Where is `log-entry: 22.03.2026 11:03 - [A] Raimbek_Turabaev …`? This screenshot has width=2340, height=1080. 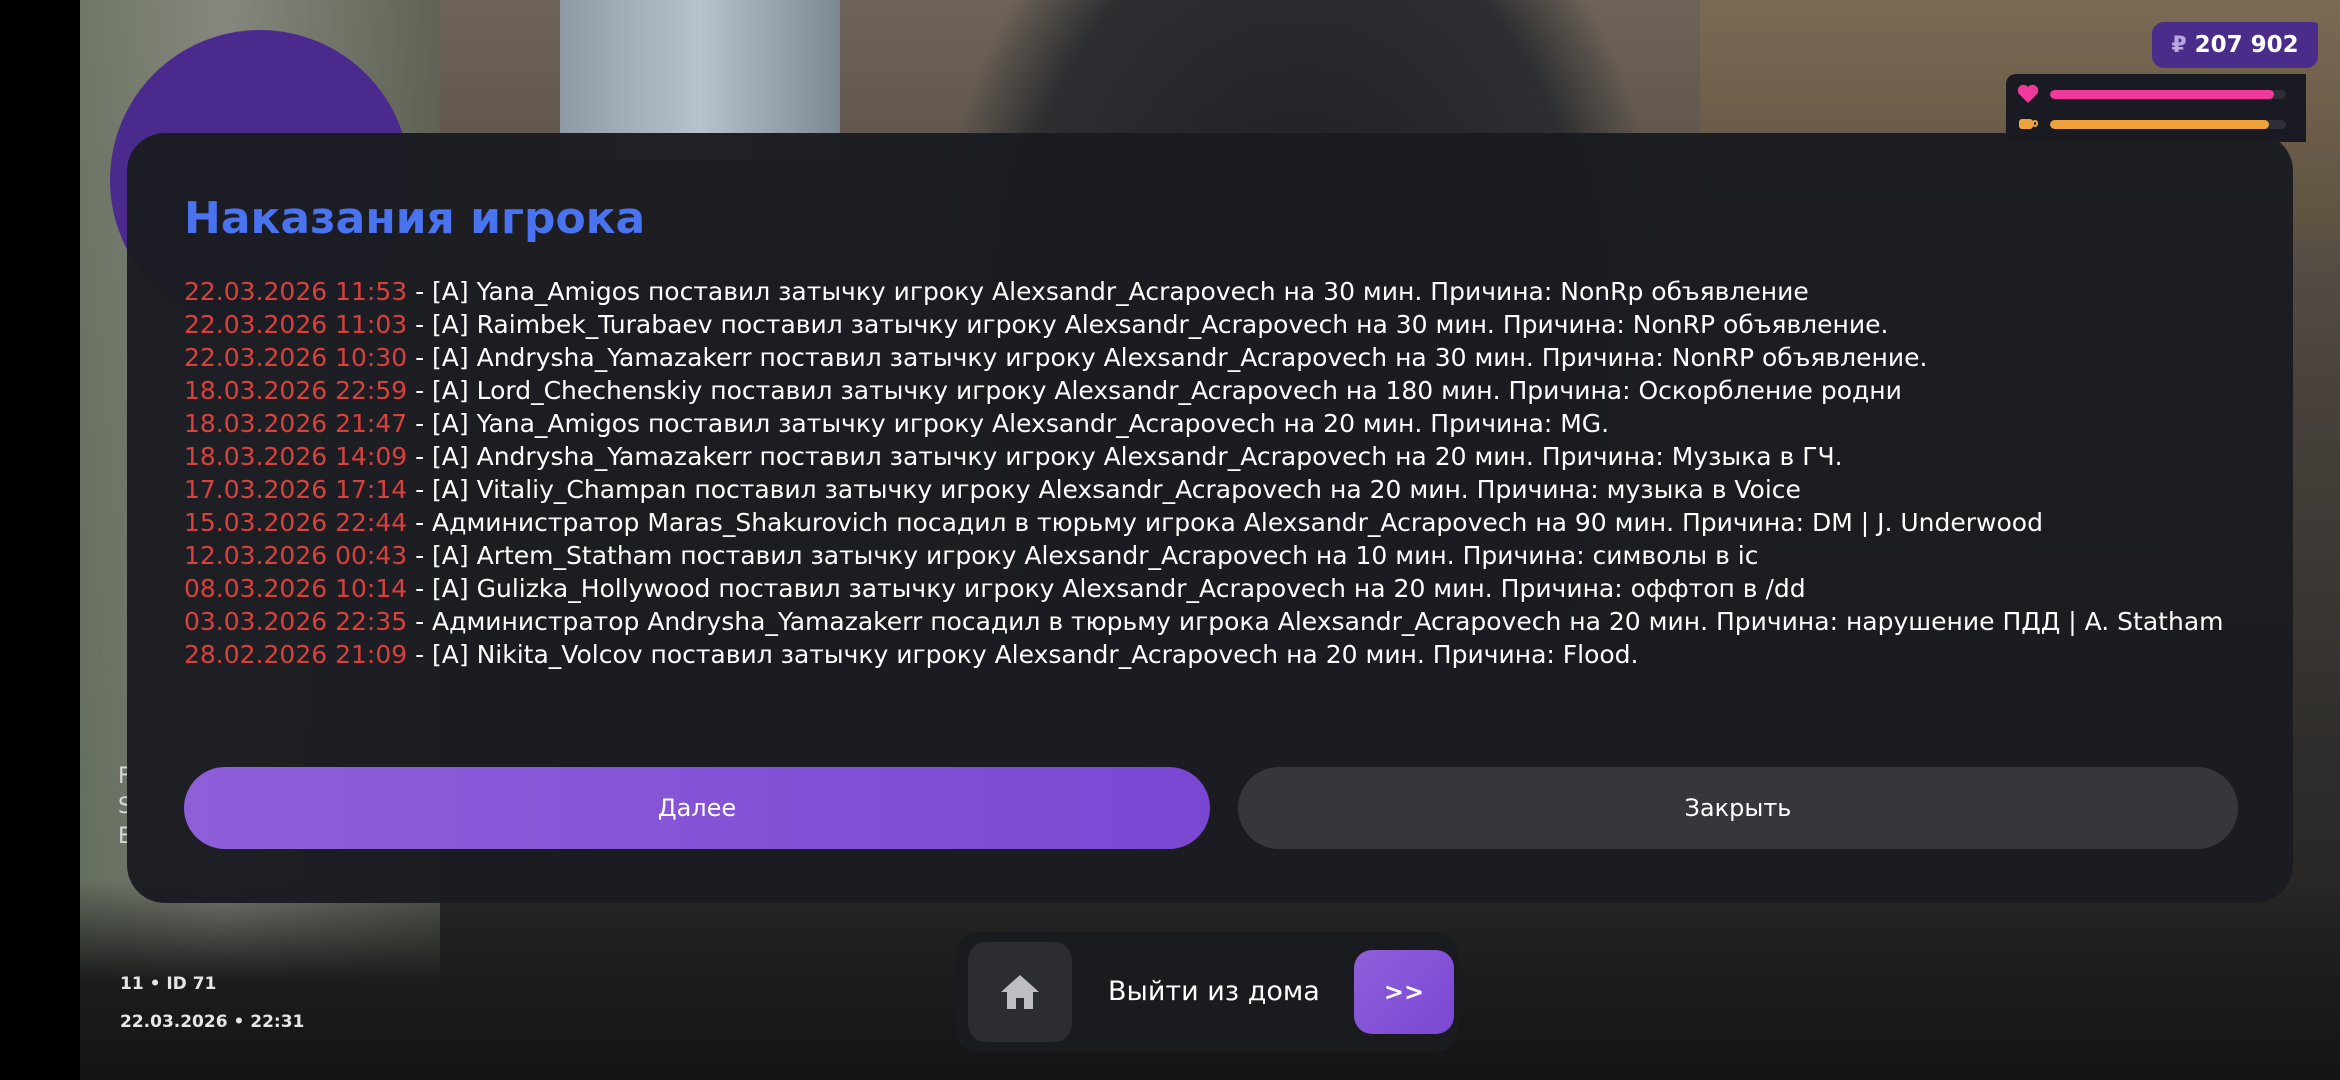
log-entry: 22.03.2026 11:03 - [A] Raimbek_Turabaev … is located at coordinates (1214, 324).